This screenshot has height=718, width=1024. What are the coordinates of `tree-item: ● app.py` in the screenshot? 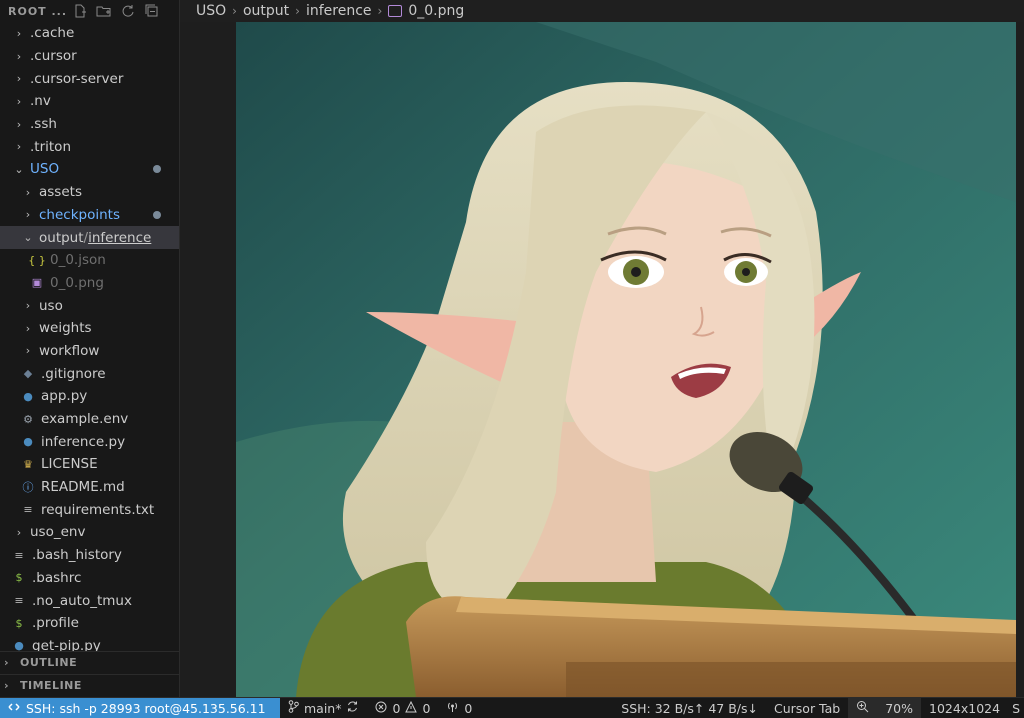 It's located at (89, 396).